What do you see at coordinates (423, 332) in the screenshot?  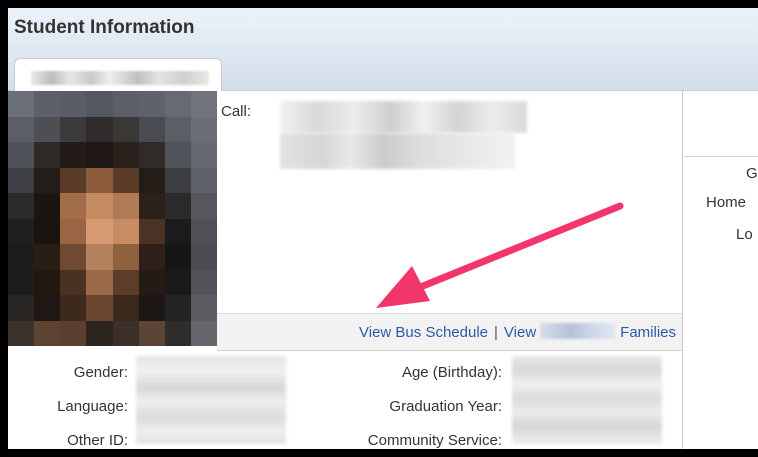 I see `view-bus-schedule-link: View Bus Schedule` at bounding box center [423, 332].